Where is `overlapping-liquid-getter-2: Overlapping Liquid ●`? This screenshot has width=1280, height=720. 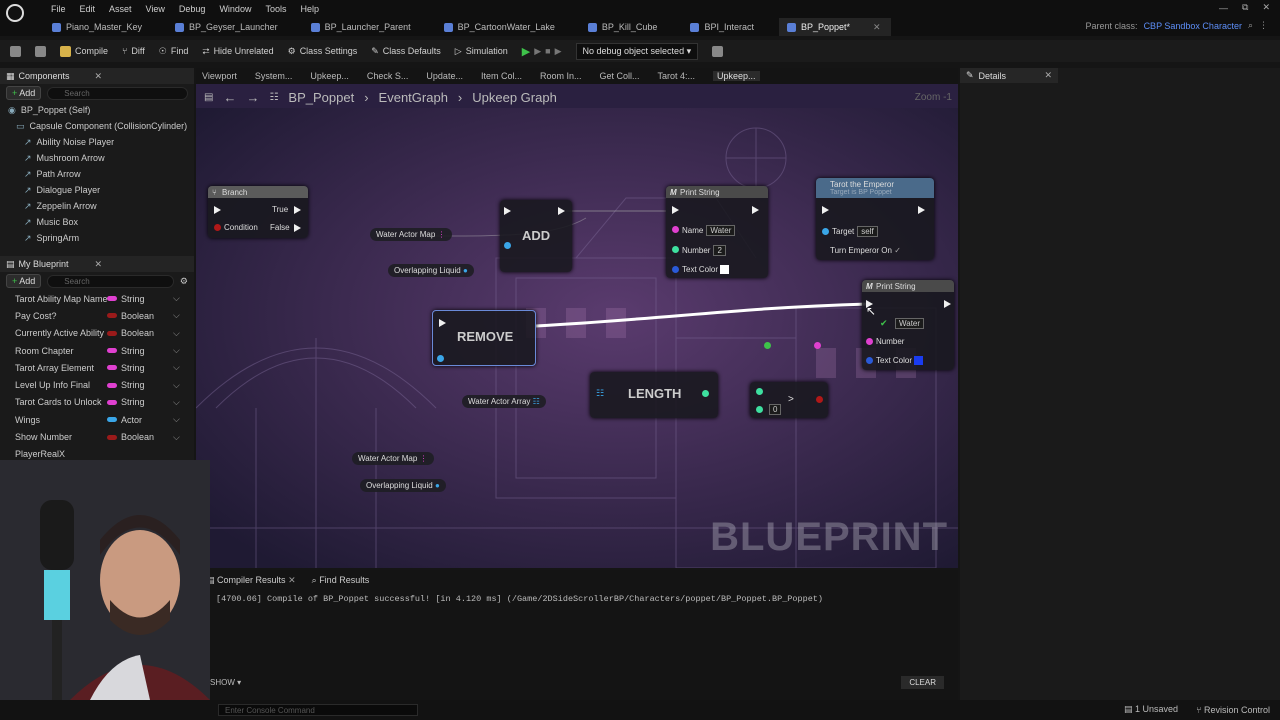 overlapping-liquid-getter-2: Overlapping Liquid ● is located at coordinates (403, 485).